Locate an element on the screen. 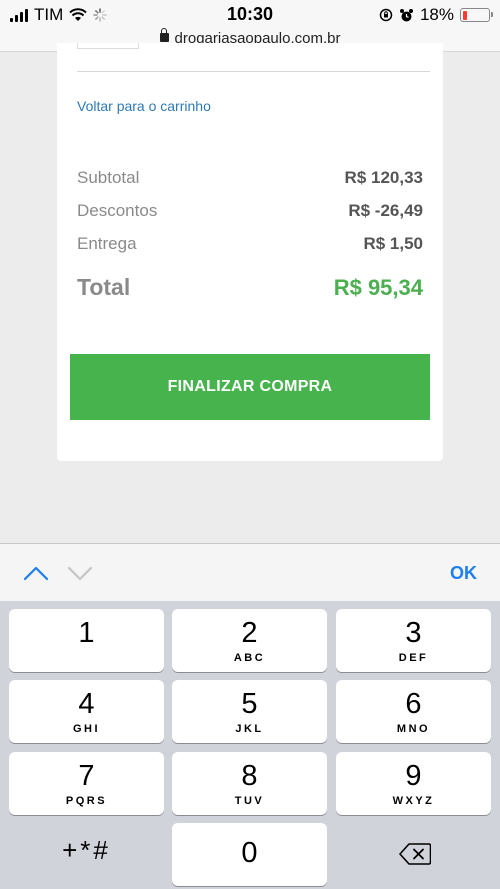 The image size is (500, 889). finalize-purchase-button: FINALIZAR COMPRA is located at coordinates (250, 387).